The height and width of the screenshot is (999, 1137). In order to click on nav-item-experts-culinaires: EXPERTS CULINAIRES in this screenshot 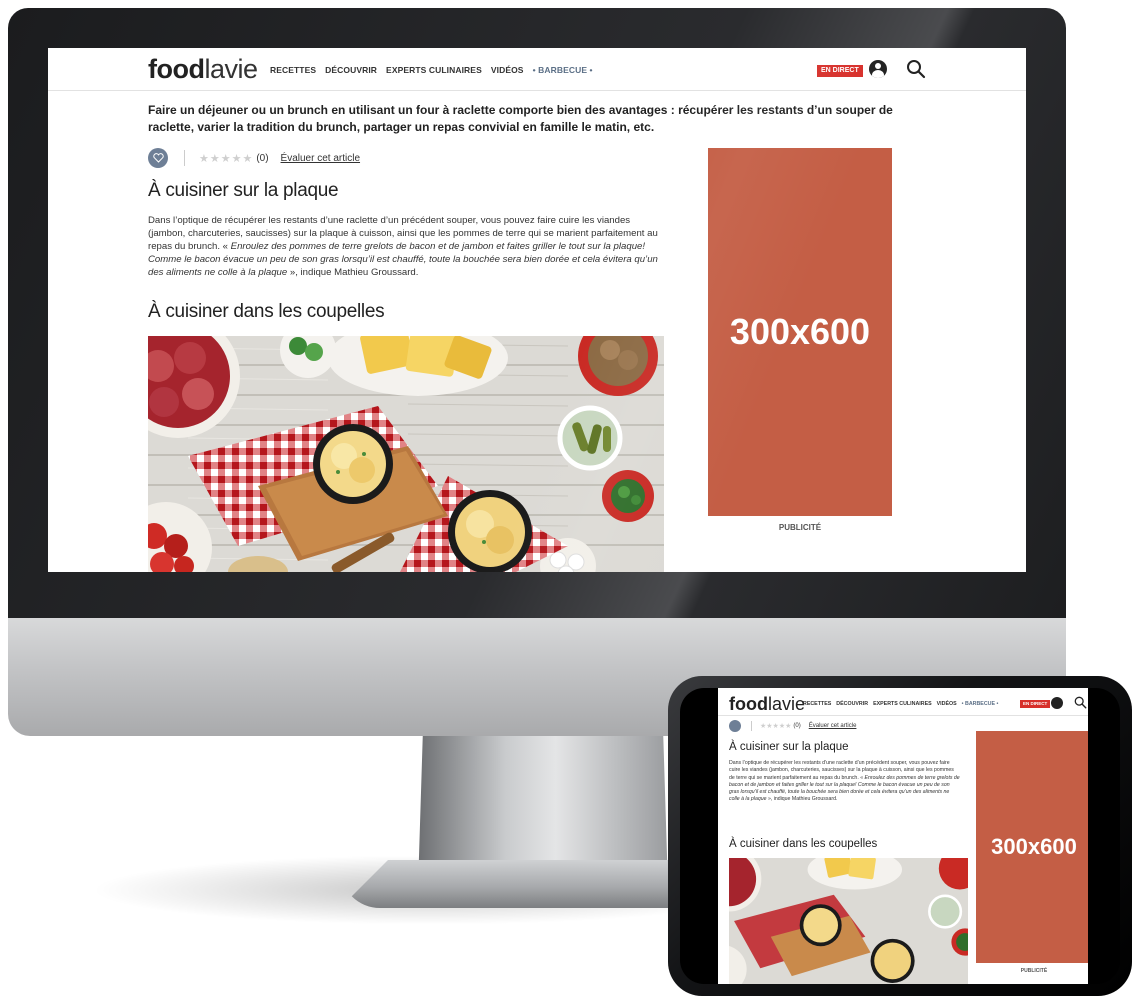, I will do `click(434, 70)`.